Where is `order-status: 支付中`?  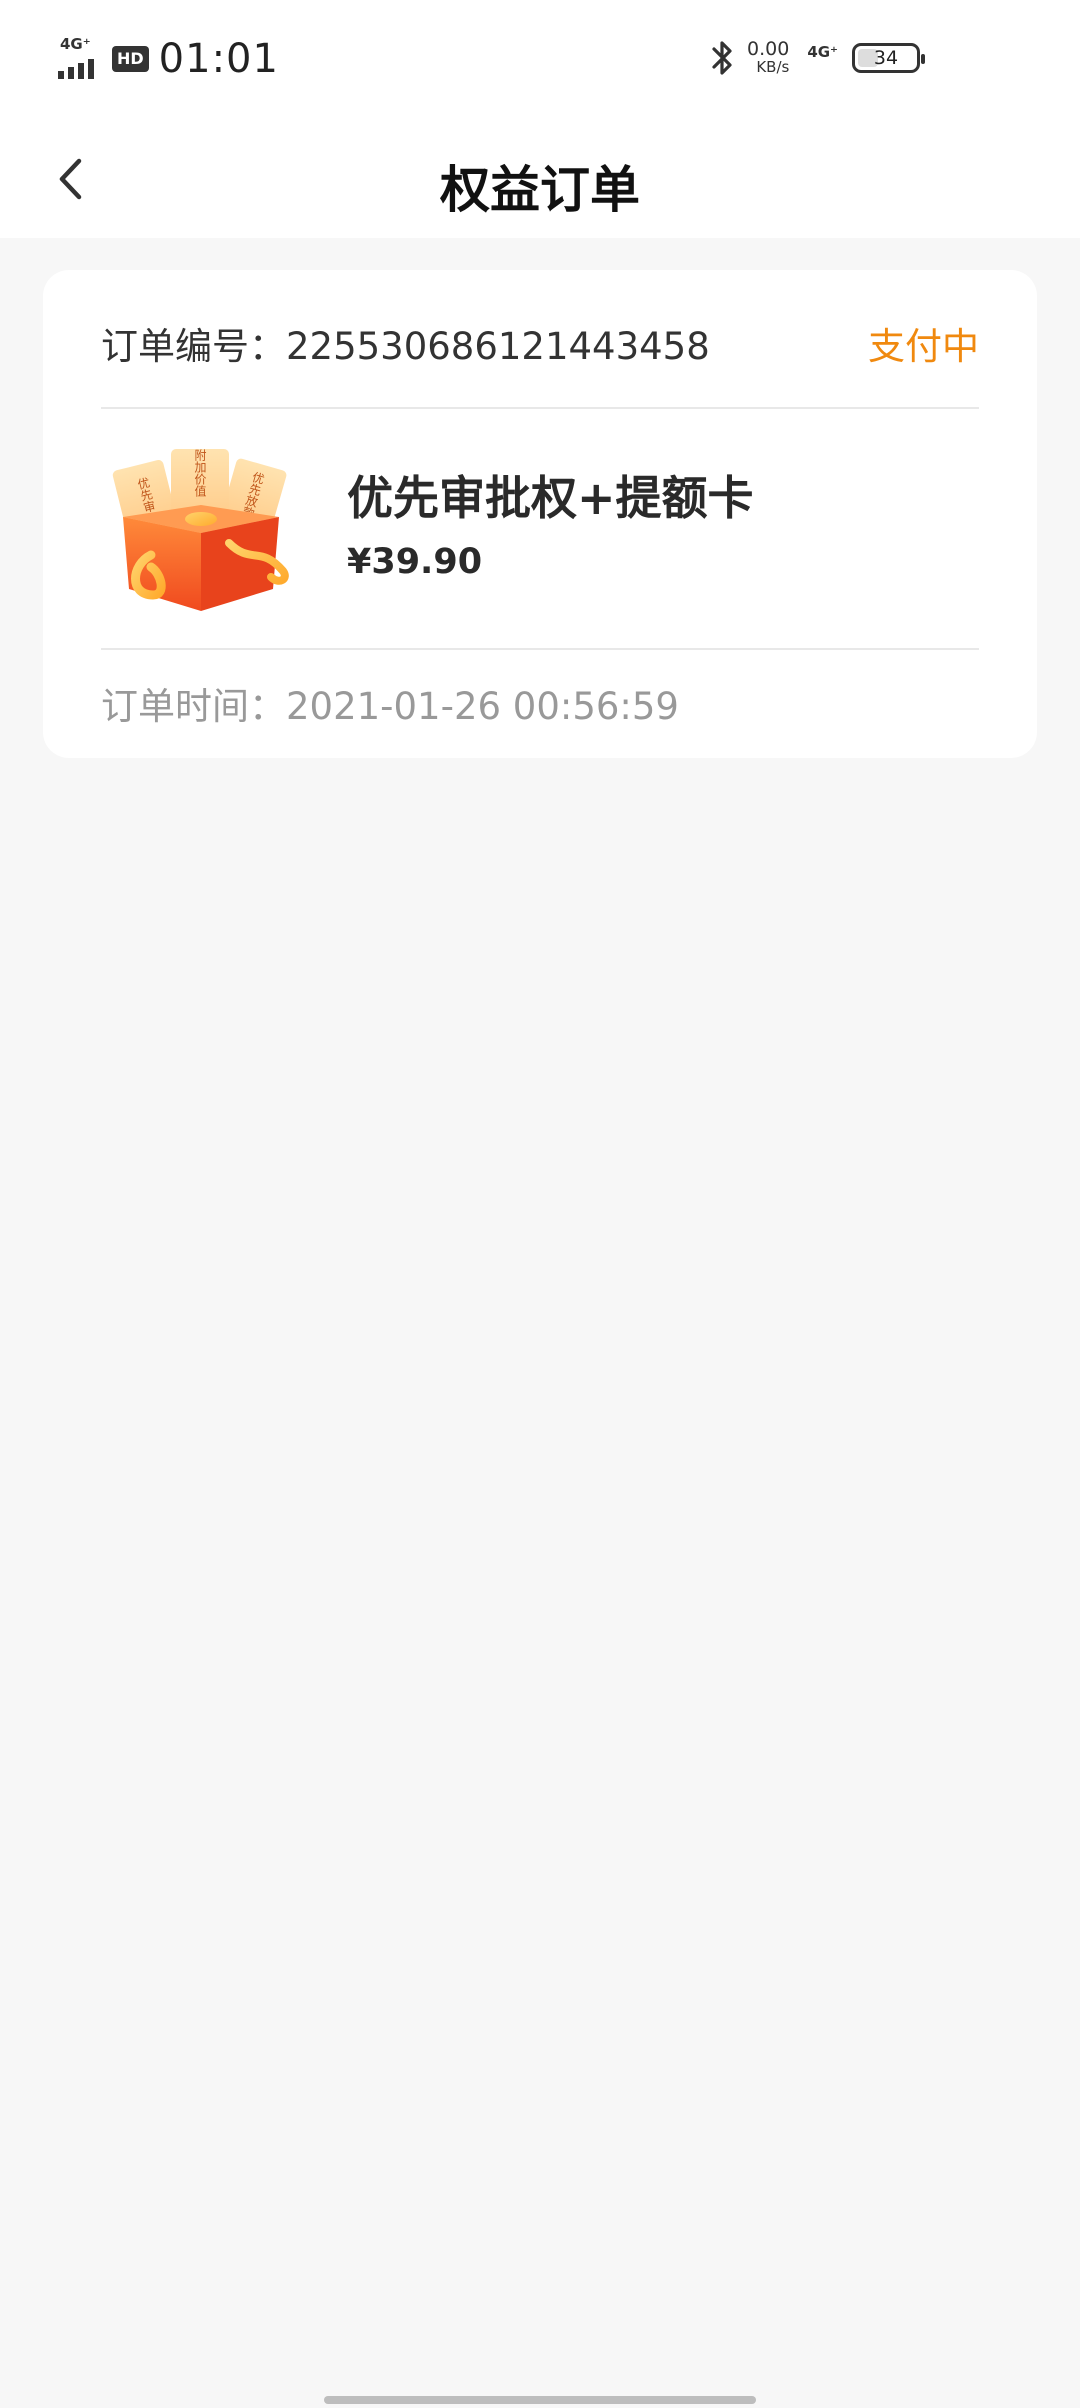 order-status: 支付中 is located at coordinates (923, 346).